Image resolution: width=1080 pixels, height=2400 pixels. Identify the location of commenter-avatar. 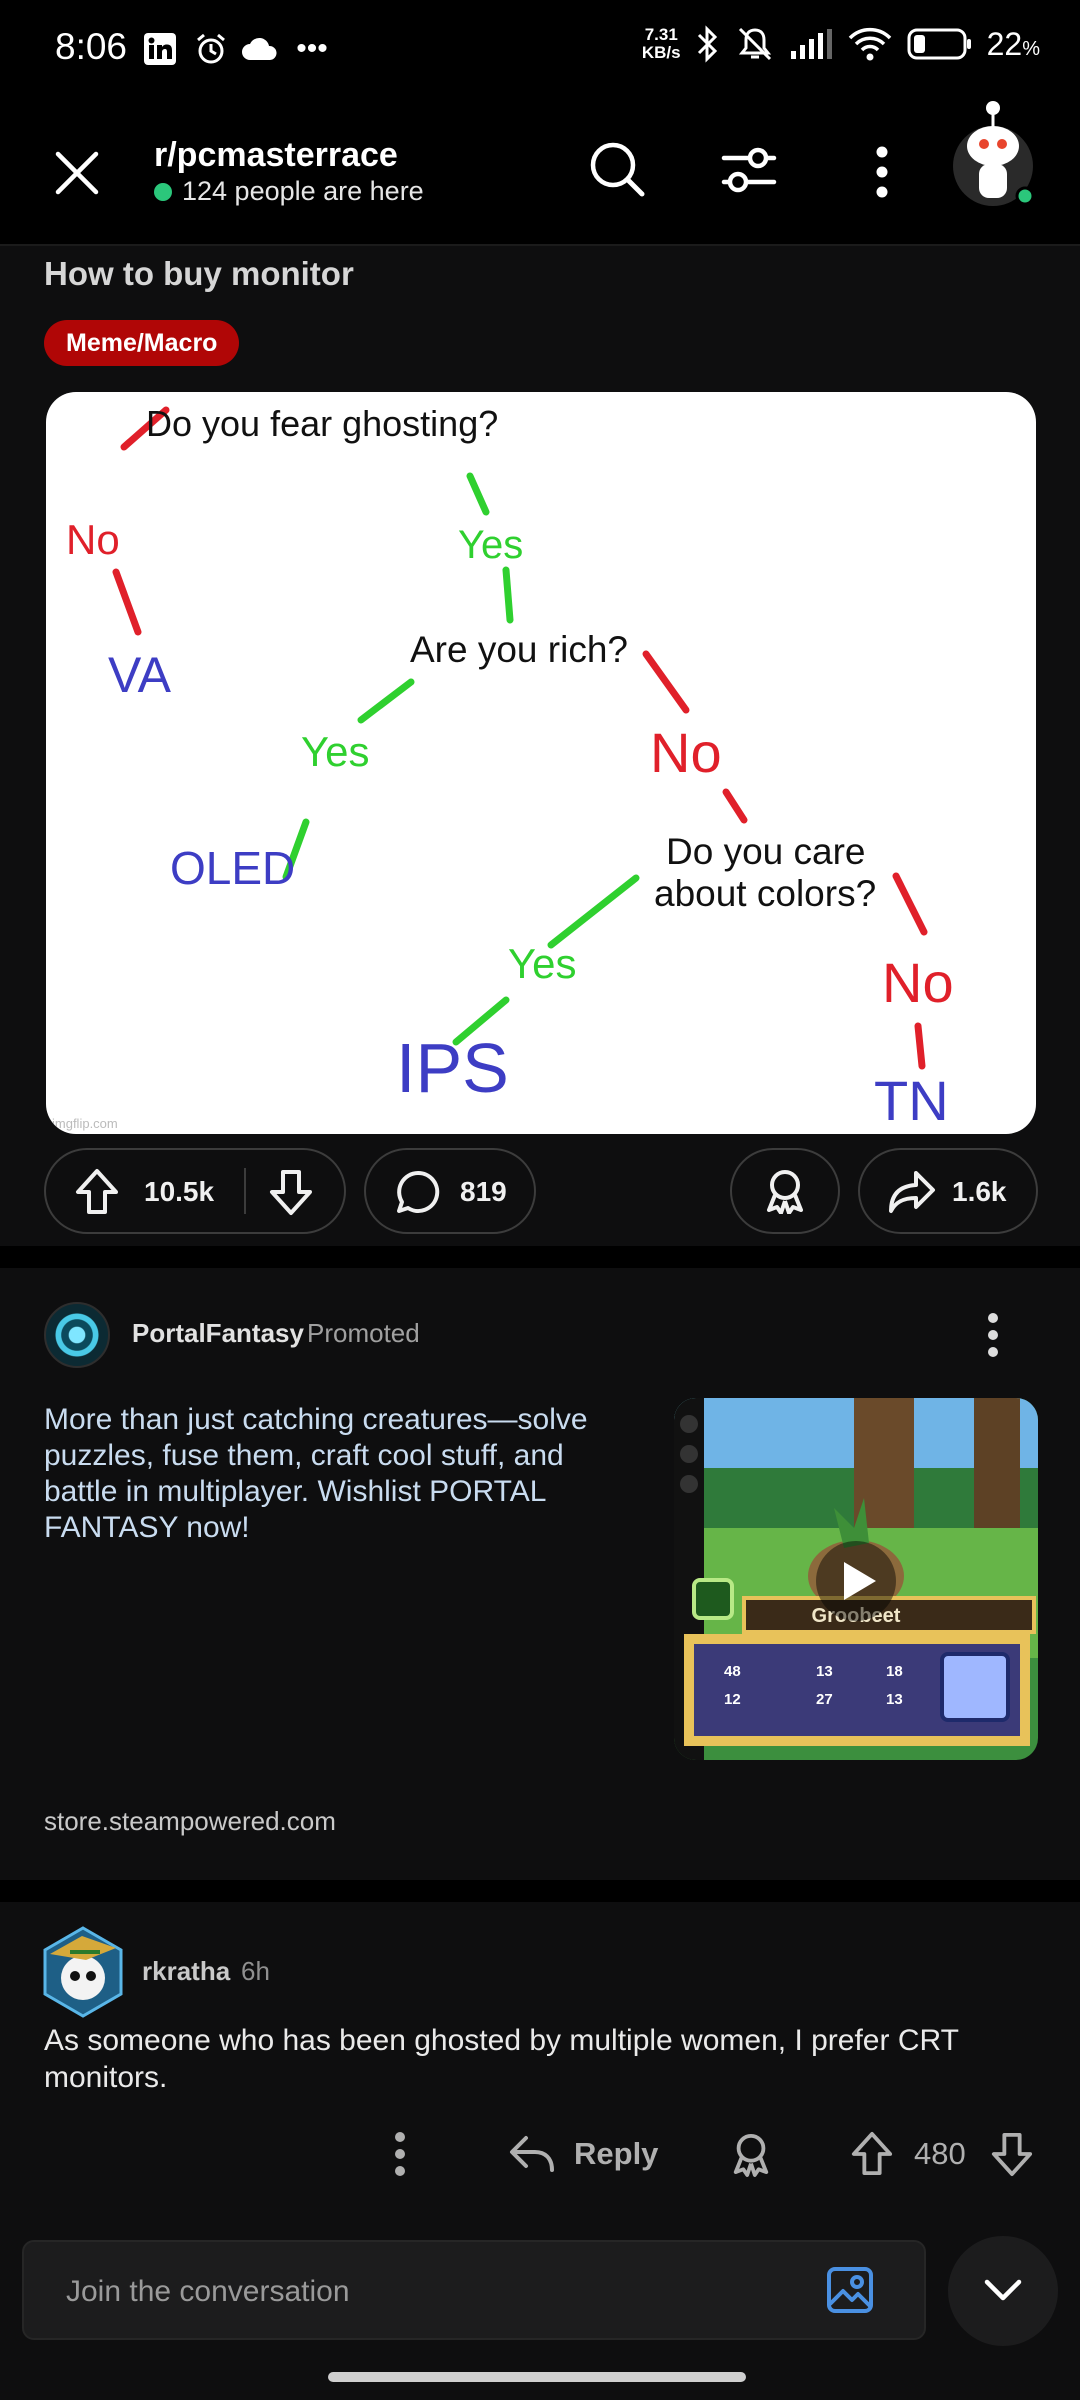
(83, 1972).